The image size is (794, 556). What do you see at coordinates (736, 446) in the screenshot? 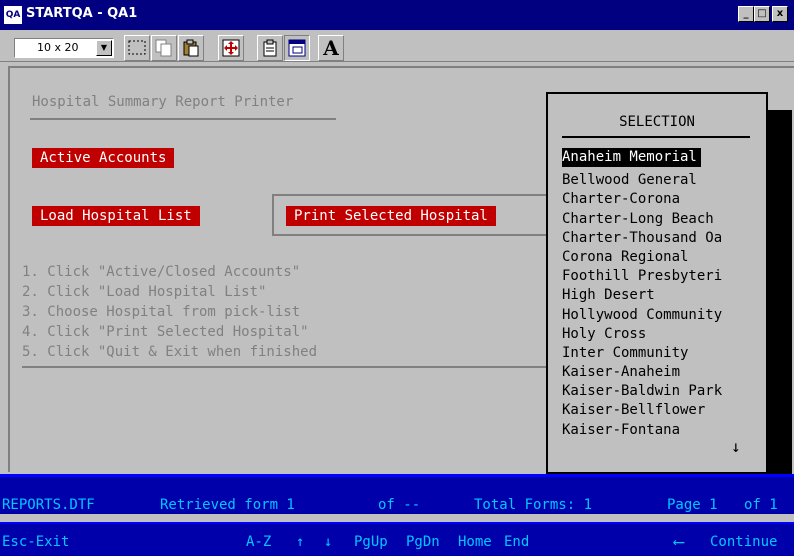
I see `scroll-down-icon: ↓` at bounding box center [736, 446].